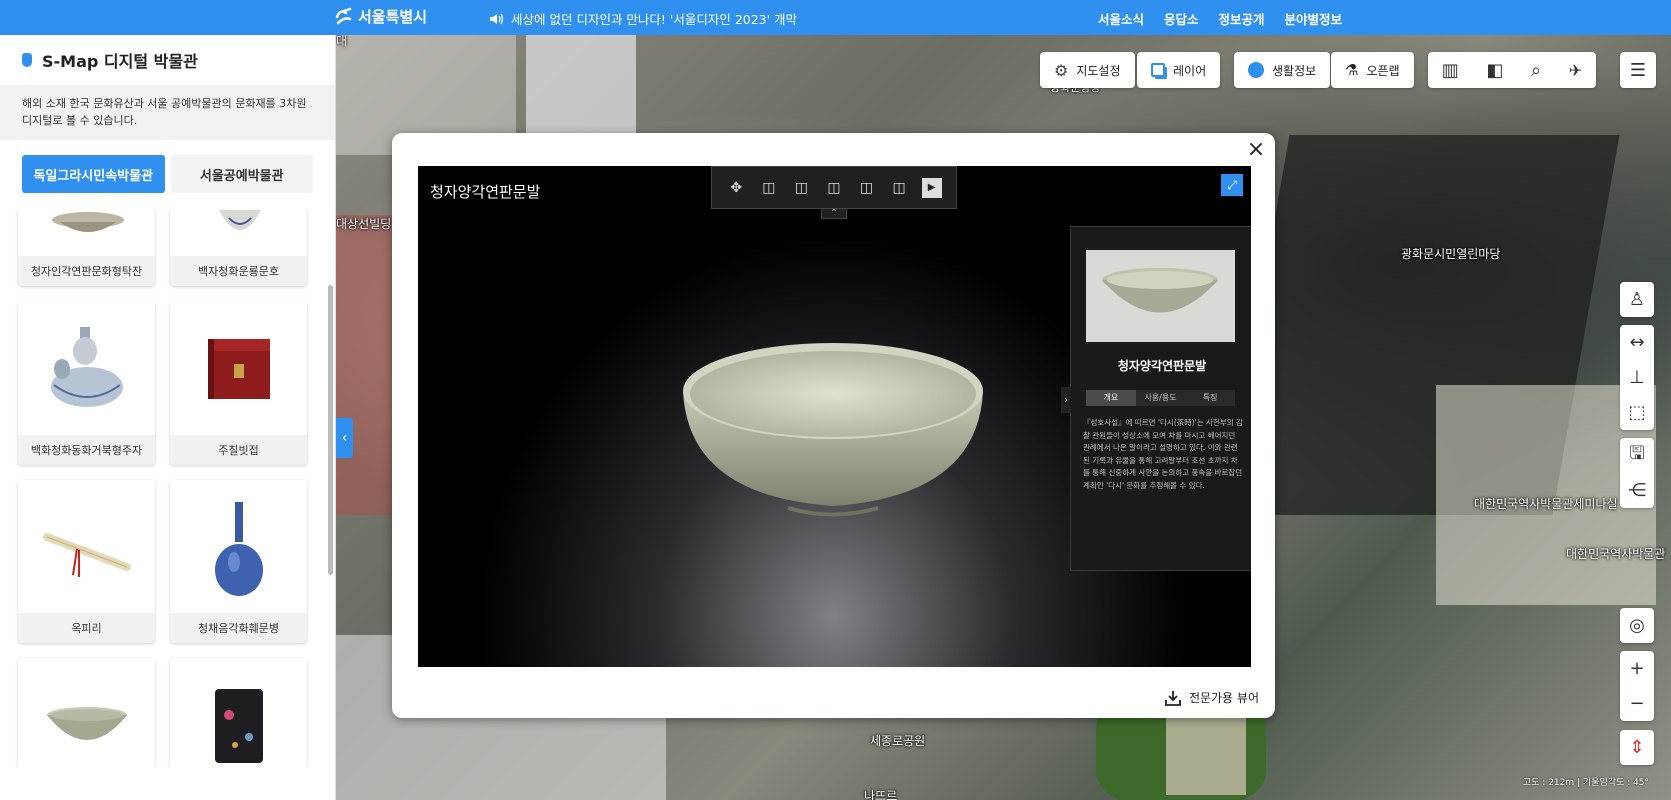 The image size is (1671, 800). I want to click on map-label-left-top: 대상선빌딩, so click(364, 224).